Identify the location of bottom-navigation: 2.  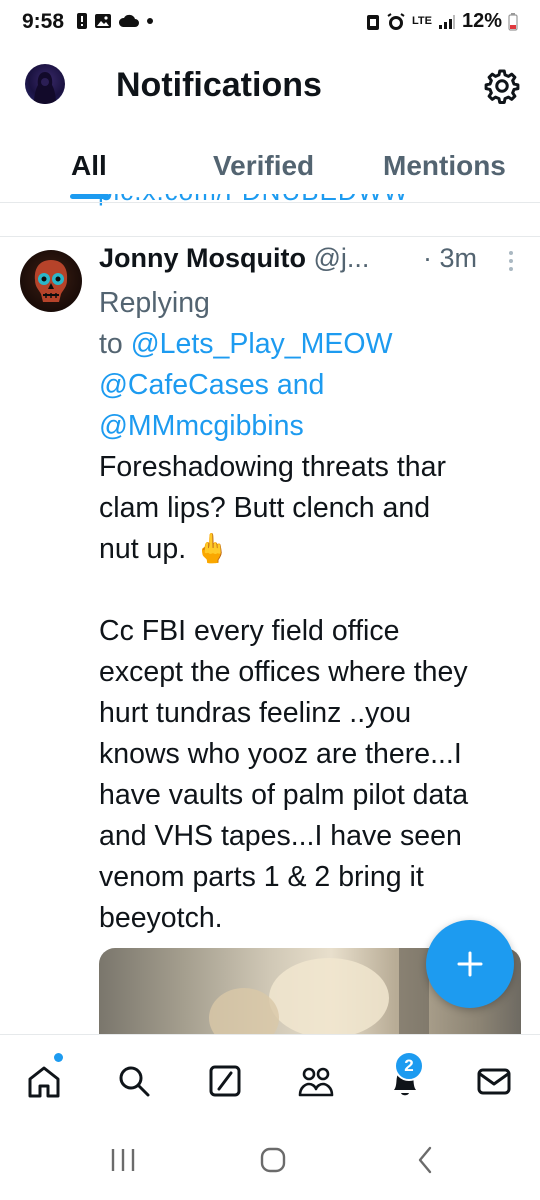
(270, 1080).